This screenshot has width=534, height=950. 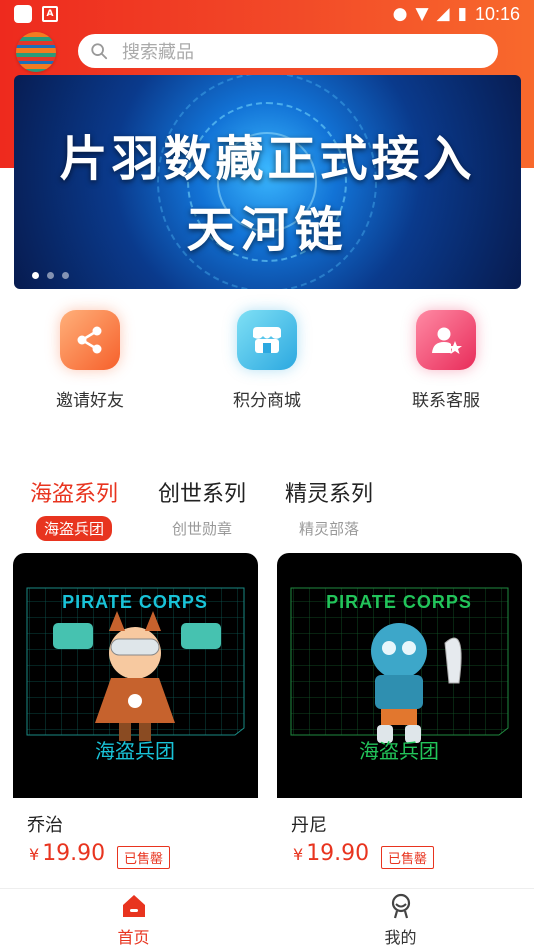 I want to click on series-subtitle: 创世勋章, so click(x=202, y=528).